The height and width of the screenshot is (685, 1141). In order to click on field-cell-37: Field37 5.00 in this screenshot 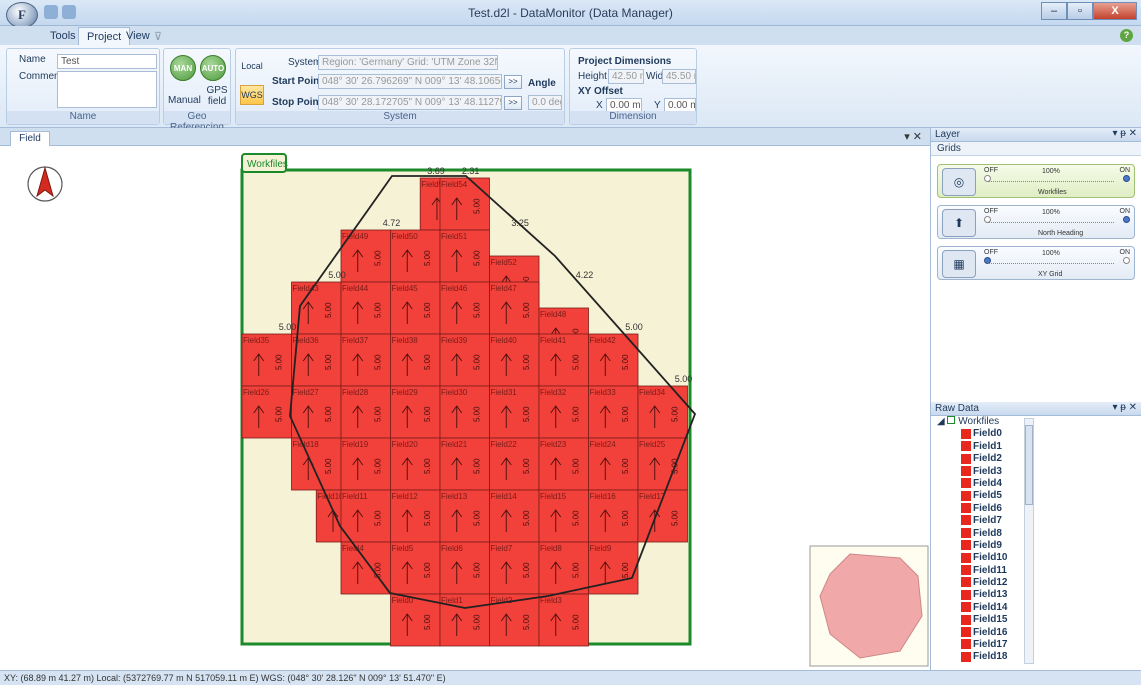, I will do `click(365, 360)`.